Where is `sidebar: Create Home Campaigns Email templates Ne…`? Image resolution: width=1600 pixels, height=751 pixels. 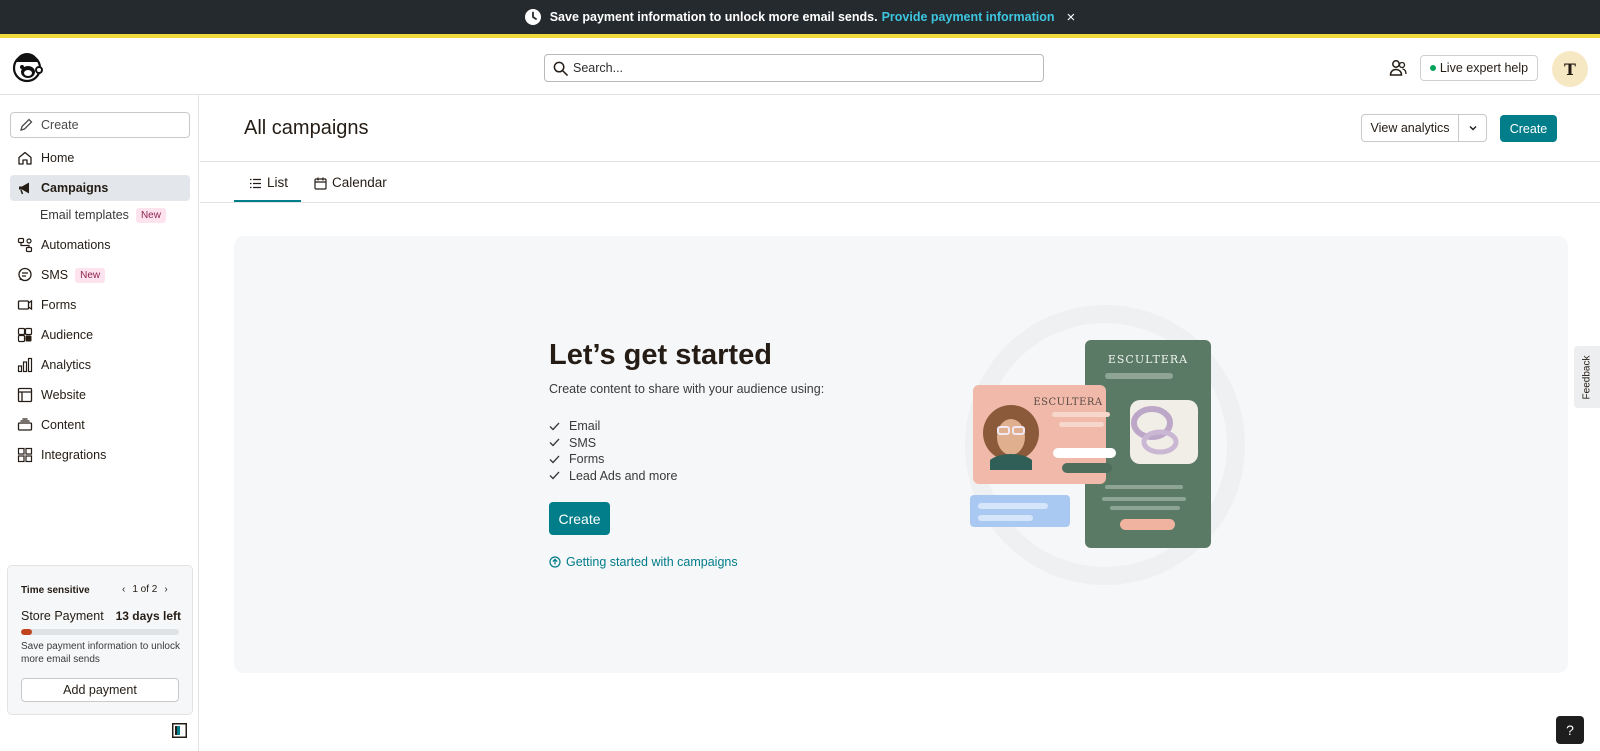 sidebar: Create Home Campaigns Email templates Ne… is located at coordinates (99, 423).